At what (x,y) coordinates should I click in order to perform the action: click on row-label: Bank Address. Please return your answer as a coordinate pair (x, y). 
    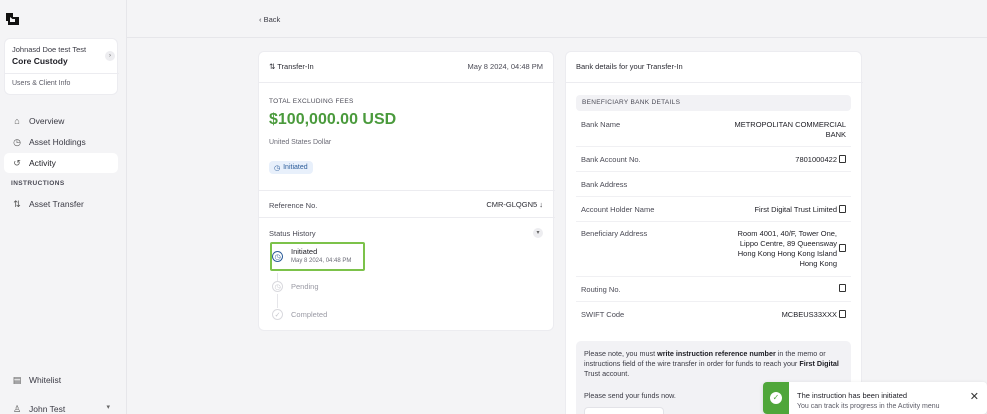
    Looking at the image, I should click on (604, 184).